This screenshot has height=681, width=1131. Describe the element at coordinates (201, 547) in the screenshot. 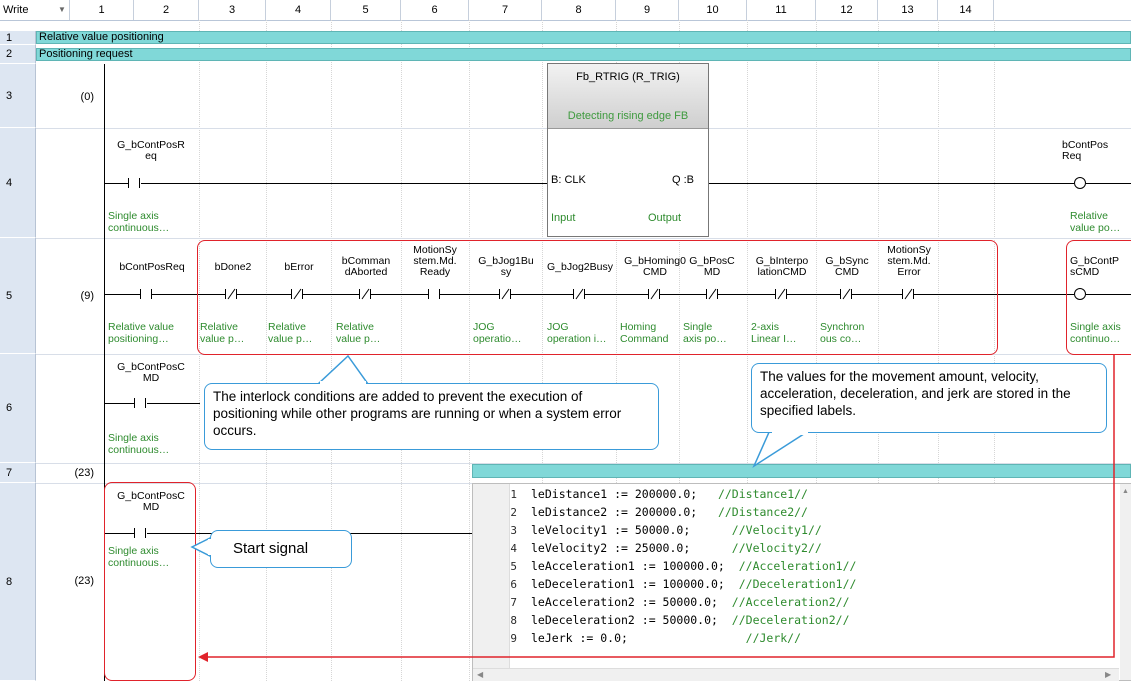

I see `callout-pointer` at that location.